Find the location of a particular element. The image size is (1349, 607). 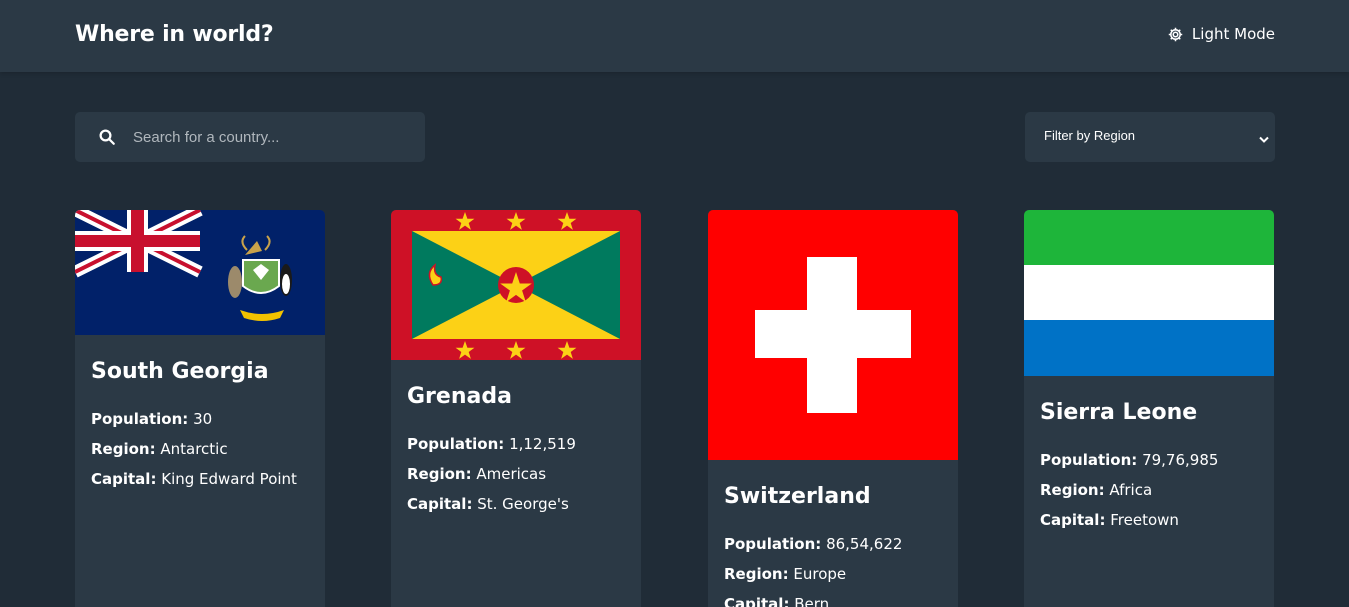

south-georgia-flag is located at coordinates (200, 272).